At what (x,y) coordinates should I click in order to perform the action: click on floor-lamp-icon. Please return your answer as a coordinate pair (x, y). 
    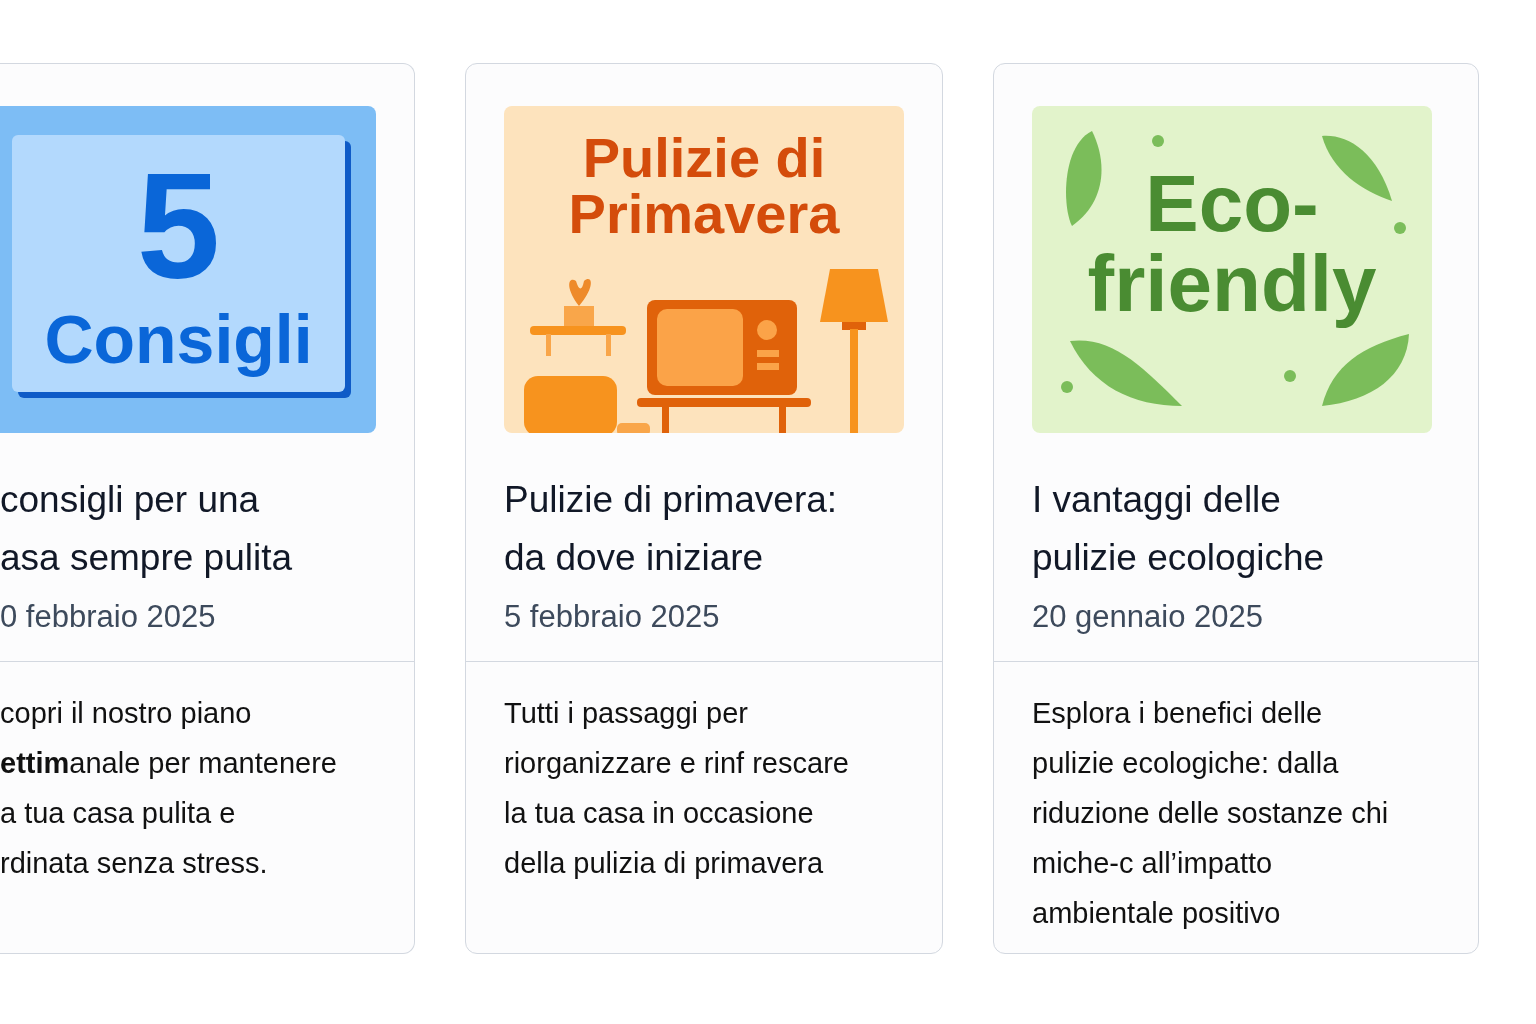
    Looking at the image, I should click on (854, 351).